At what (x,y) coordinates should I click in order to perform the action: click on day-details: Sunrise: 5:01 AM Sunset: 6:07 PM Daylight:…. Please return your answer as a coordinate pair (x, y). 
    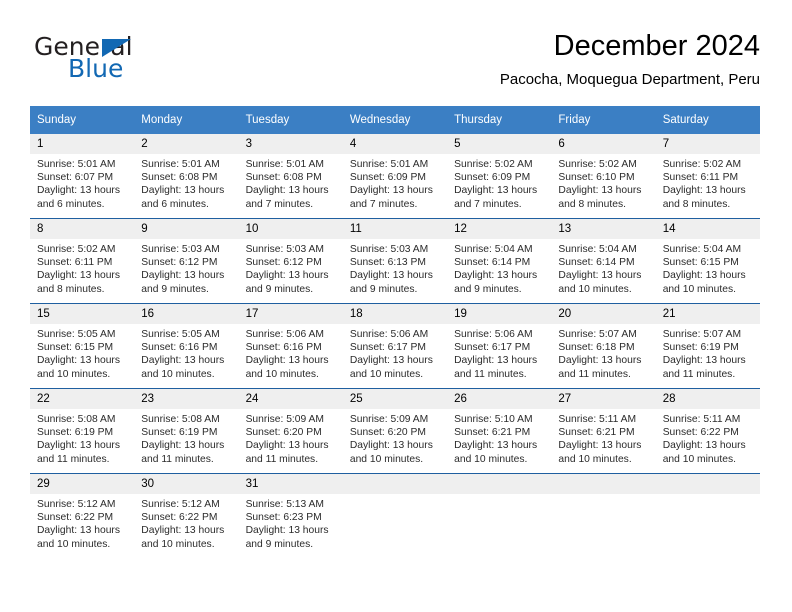
    Looking at the image, I should click on (82, 182).